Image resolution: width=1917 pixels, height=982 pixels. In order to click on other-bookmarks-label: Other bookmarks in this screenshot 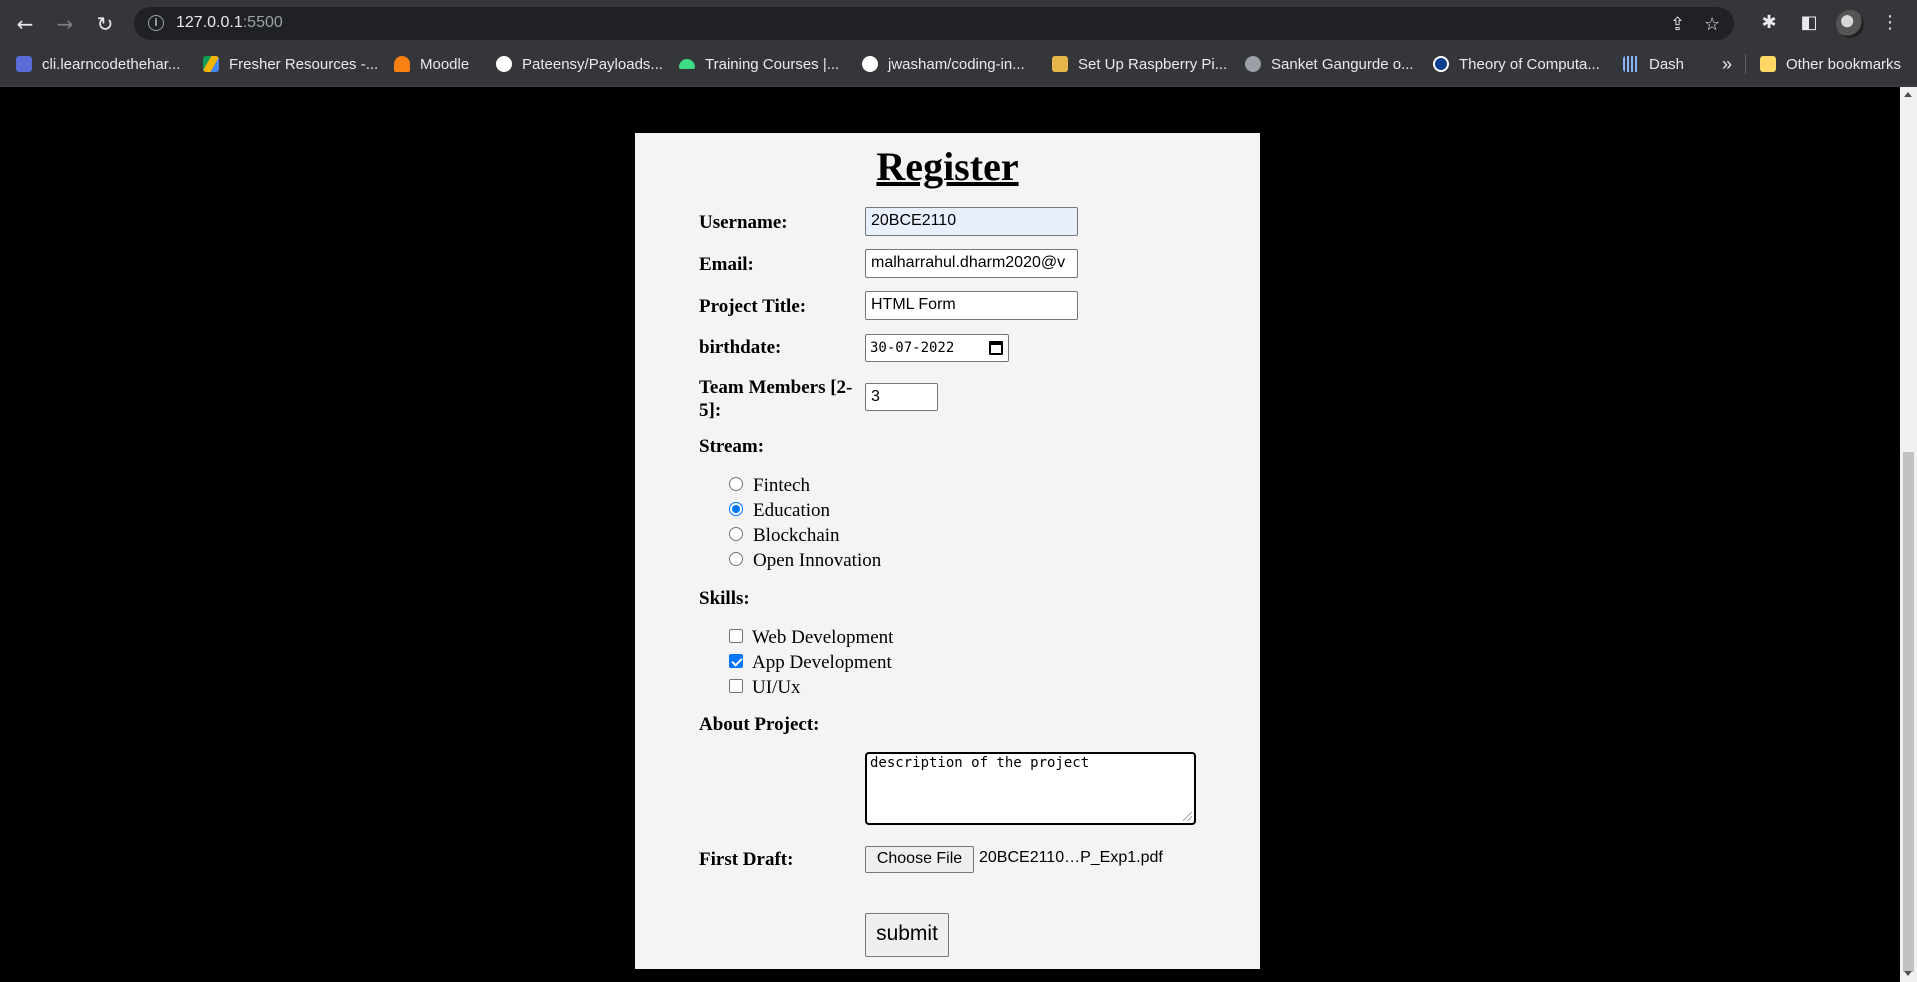, I will do `click(1844, 64)`.